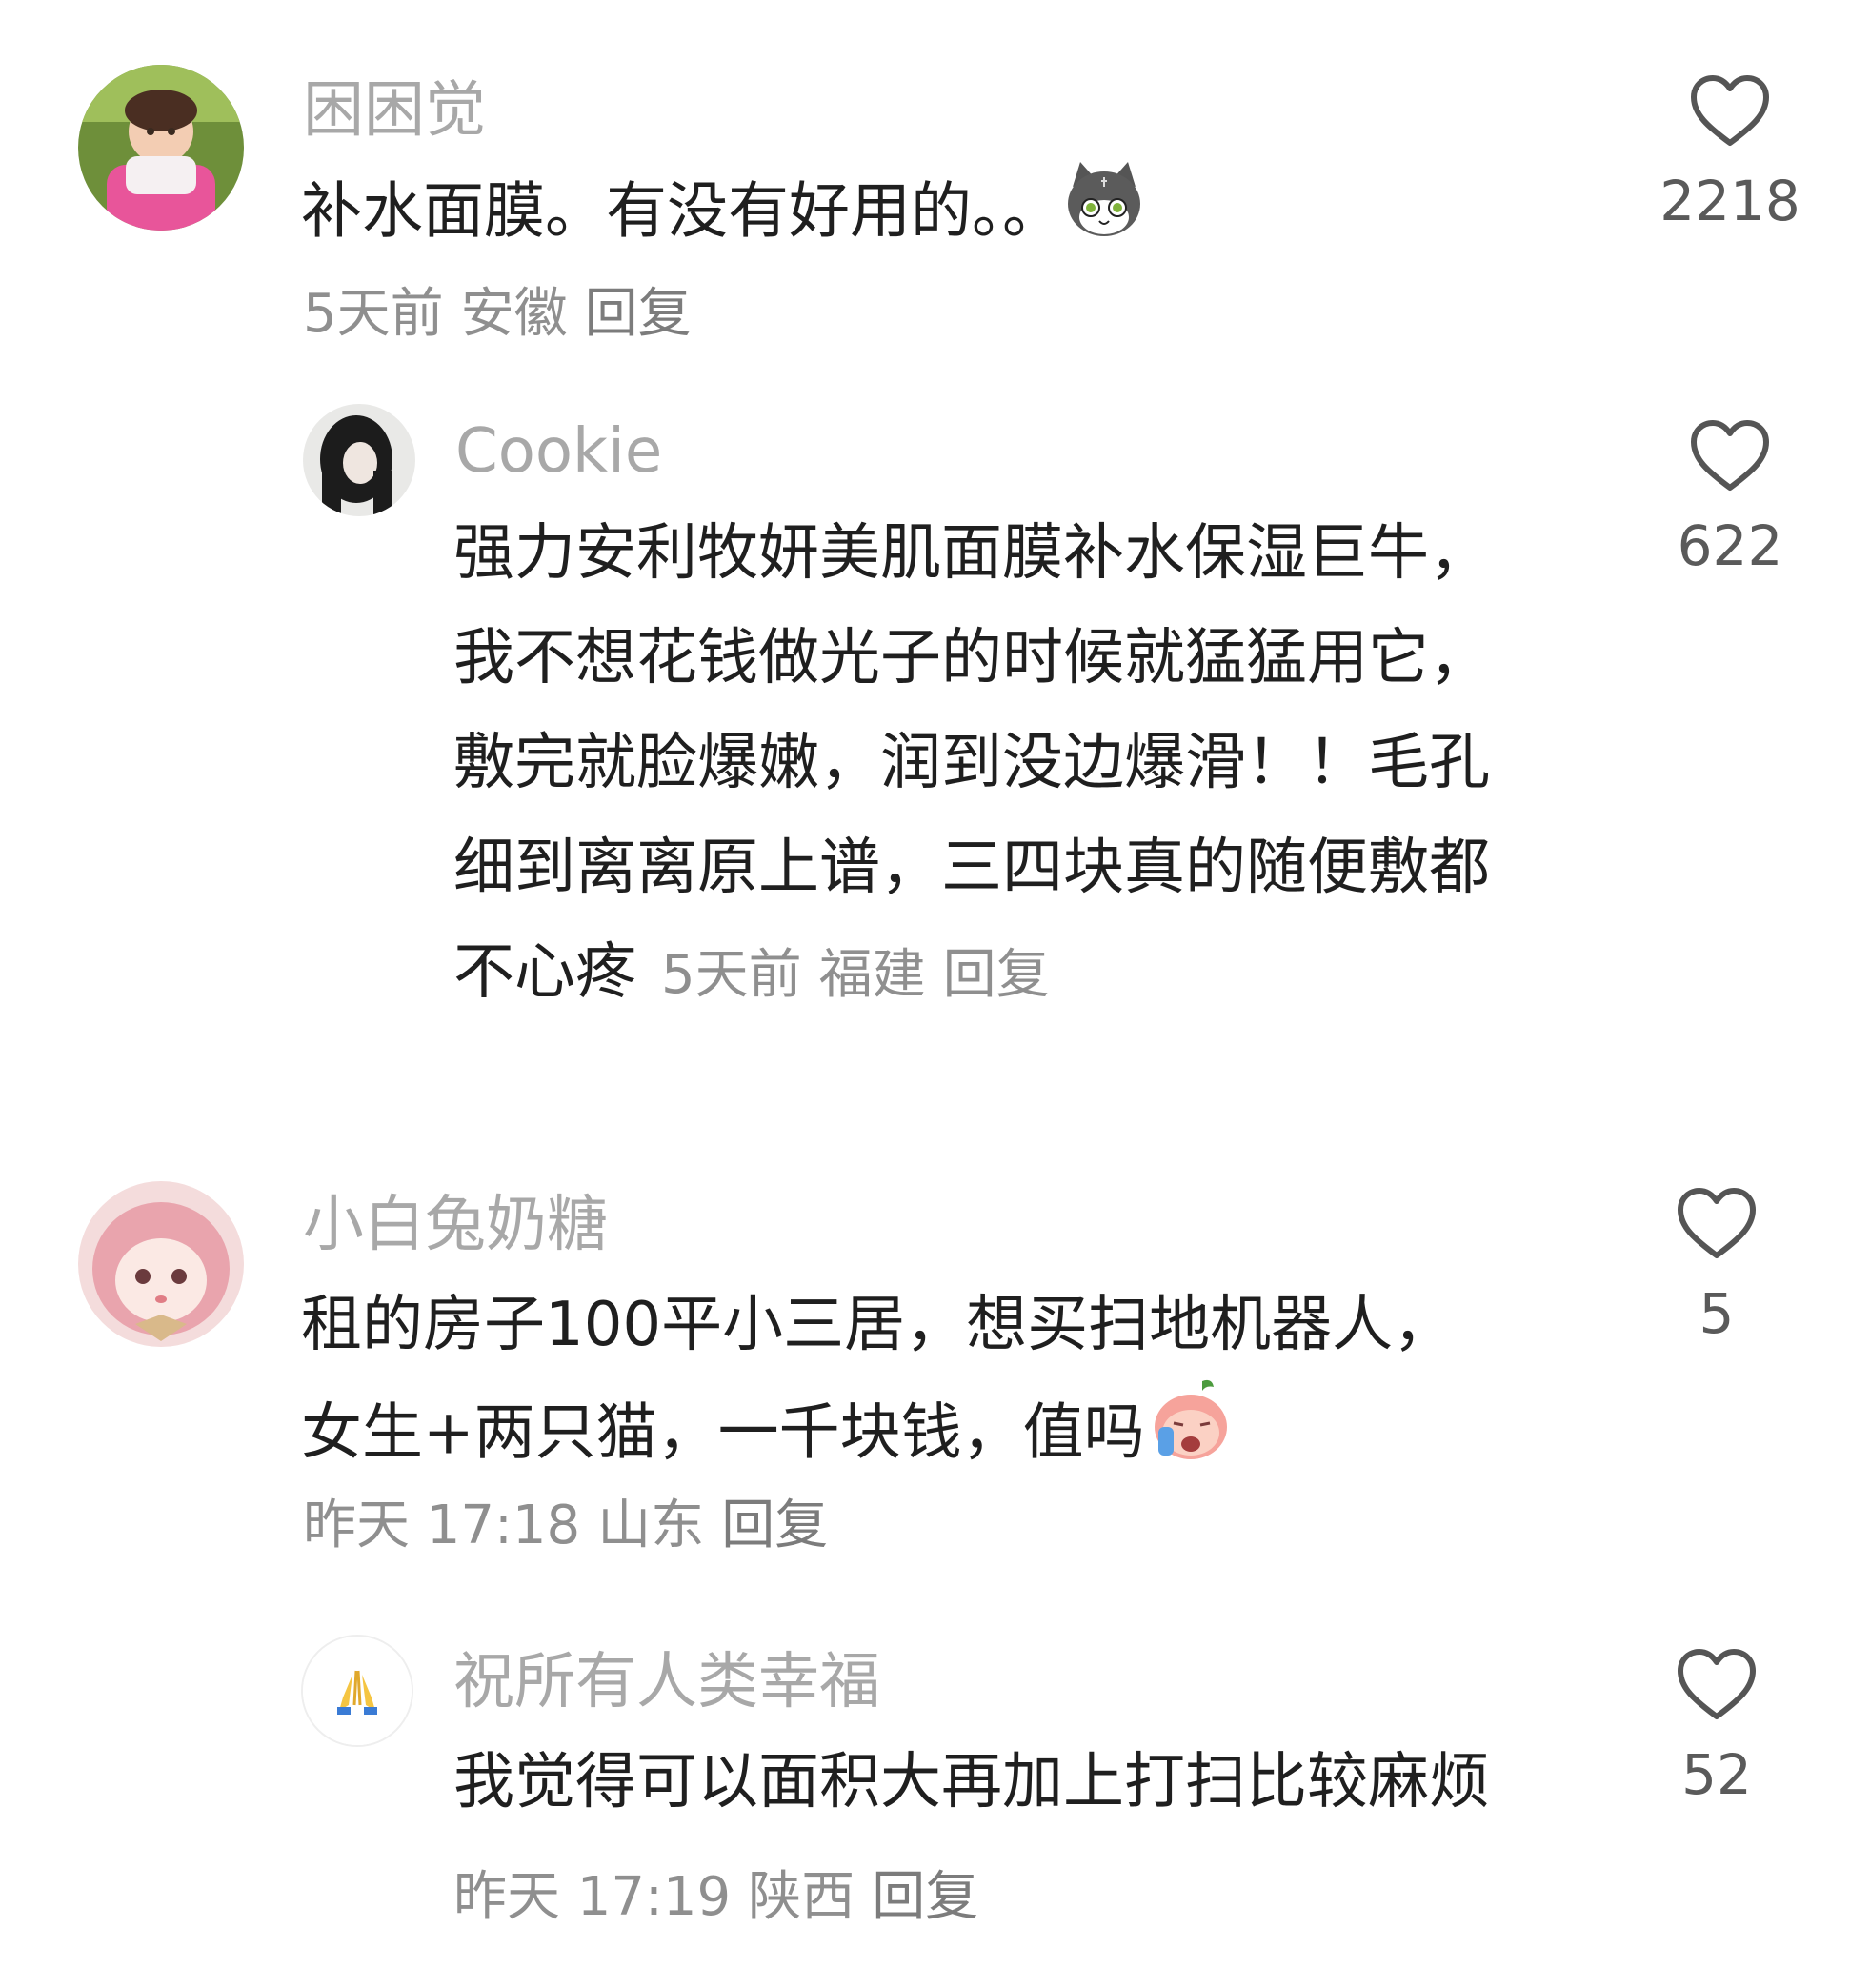 The width and height of the screenshot is (1850, 1988). I want to click on like-count: 2218, so click(1729, 201).